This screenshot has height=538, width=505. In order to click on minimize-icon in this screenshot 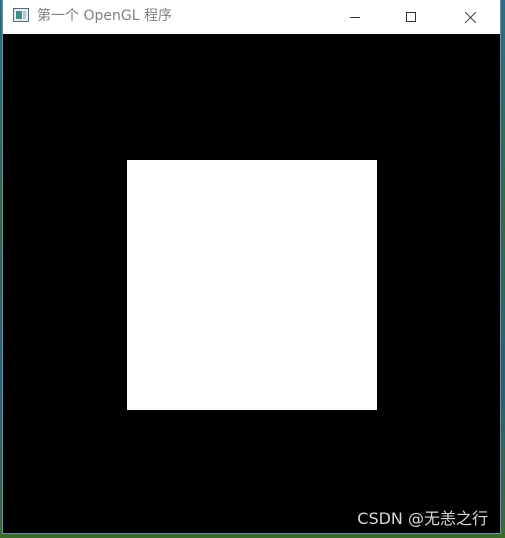, I will do `click(355, 17)`.